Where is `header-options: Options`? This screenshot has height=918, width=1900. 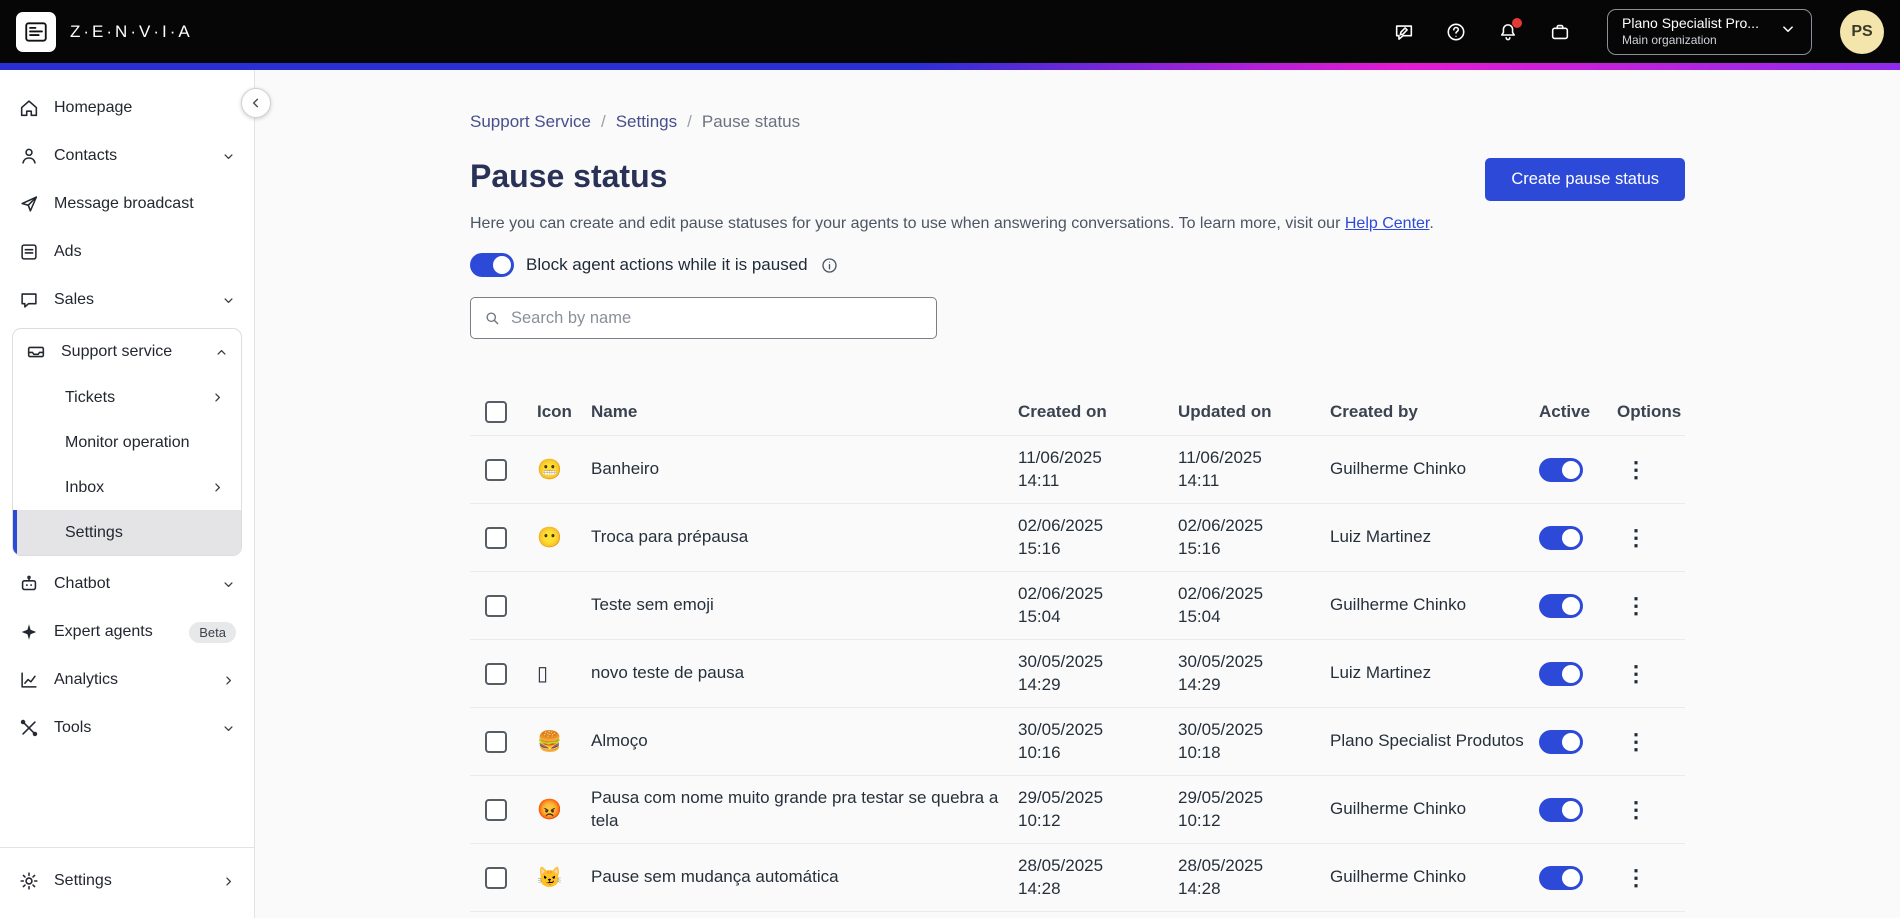
header-options: Options is located at coordinates (1649, 411).